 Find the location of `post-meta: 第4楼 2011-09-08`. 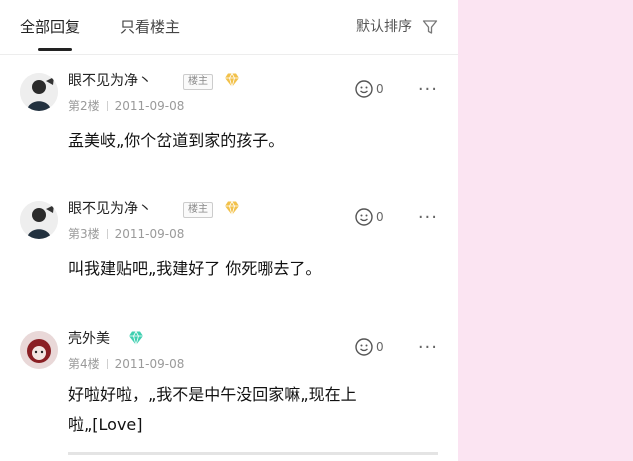

post-meta: 第4楼 2011-09-08 is located at coordinates (126, 364).